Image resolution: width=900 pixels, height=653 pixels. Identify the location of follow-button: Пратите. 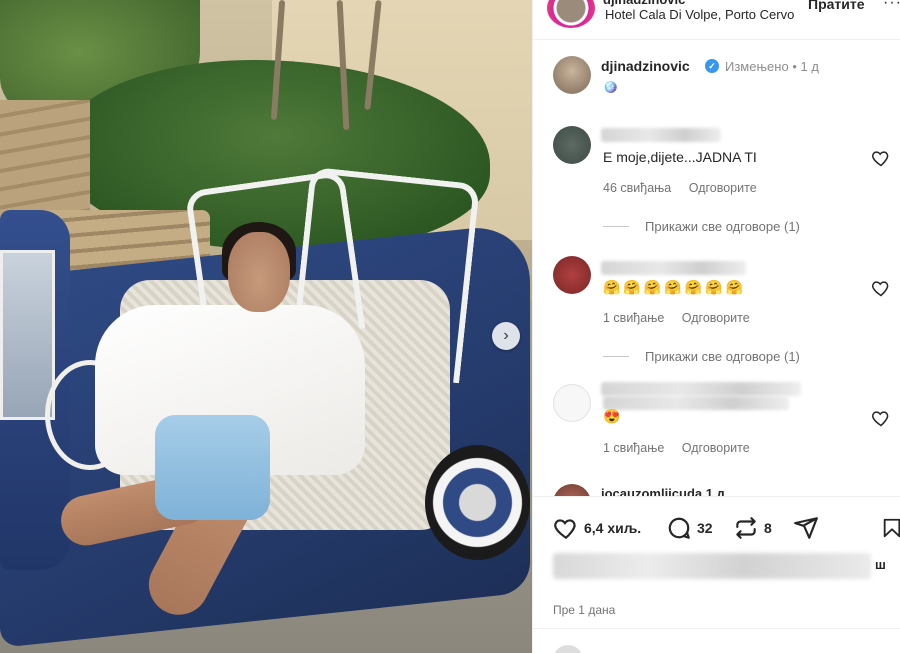
(836, 6).